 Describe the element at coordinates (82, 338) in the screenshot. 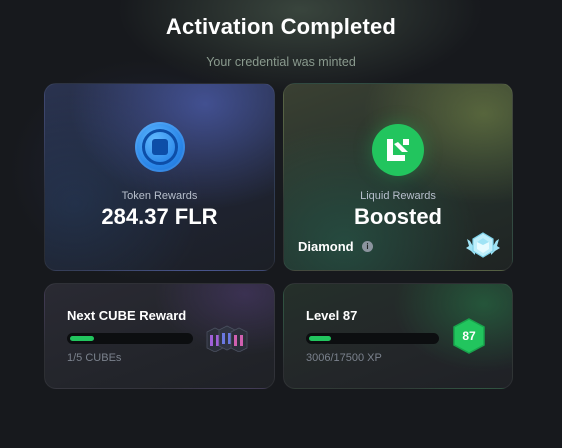

I see `cube-progress-fill` at that location.